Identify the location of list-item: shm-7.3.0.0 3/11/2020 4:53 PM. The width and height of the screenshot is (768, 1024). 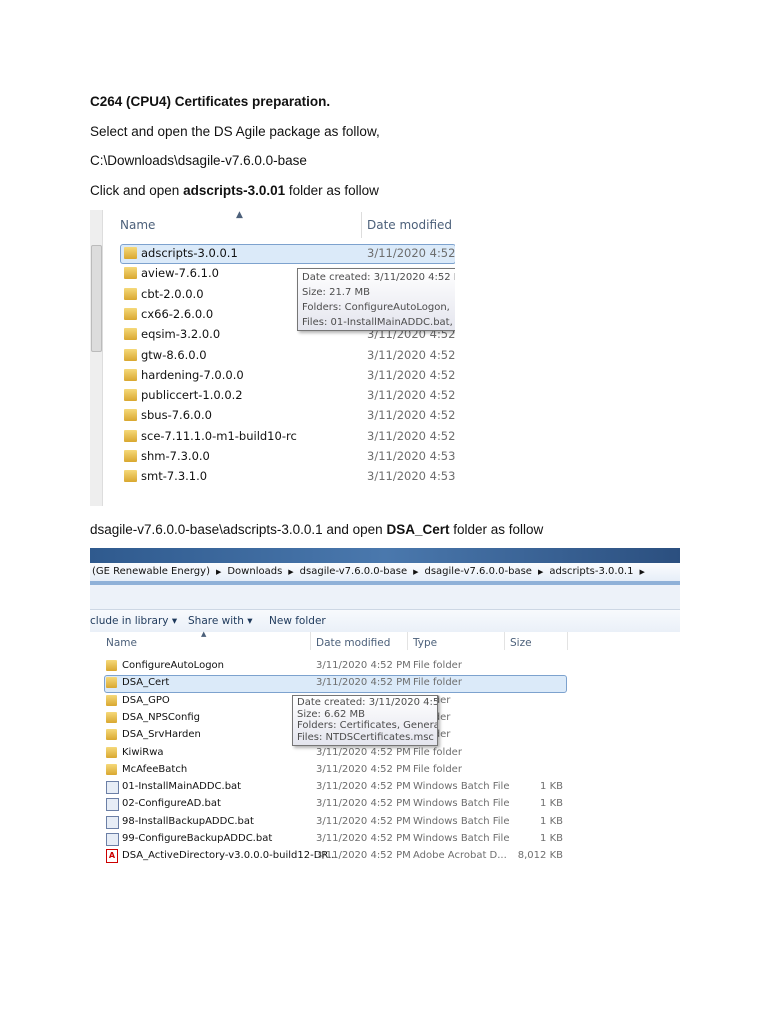
(287, 456).